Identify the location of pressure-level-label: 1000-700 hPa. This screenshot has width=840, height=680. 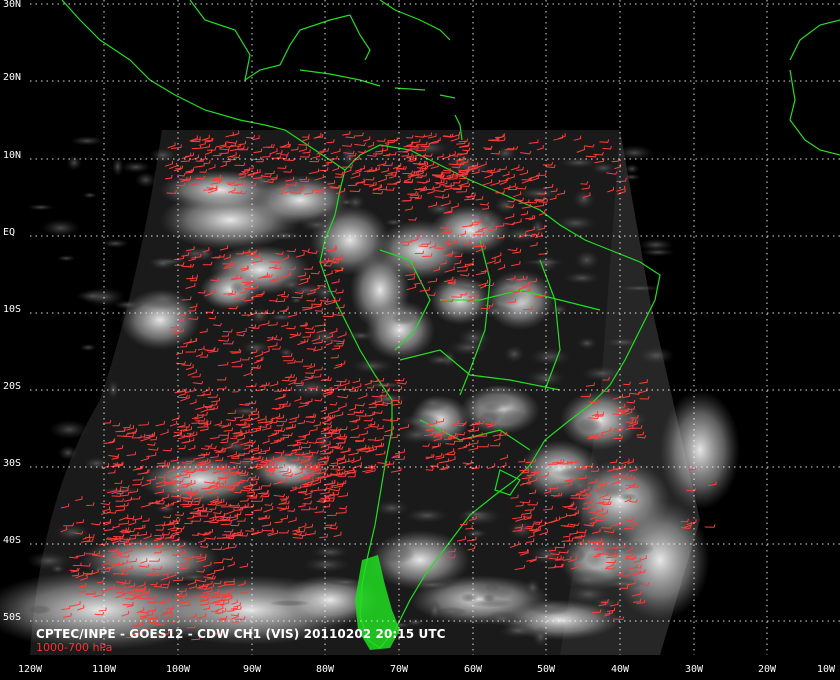
(74, 647).